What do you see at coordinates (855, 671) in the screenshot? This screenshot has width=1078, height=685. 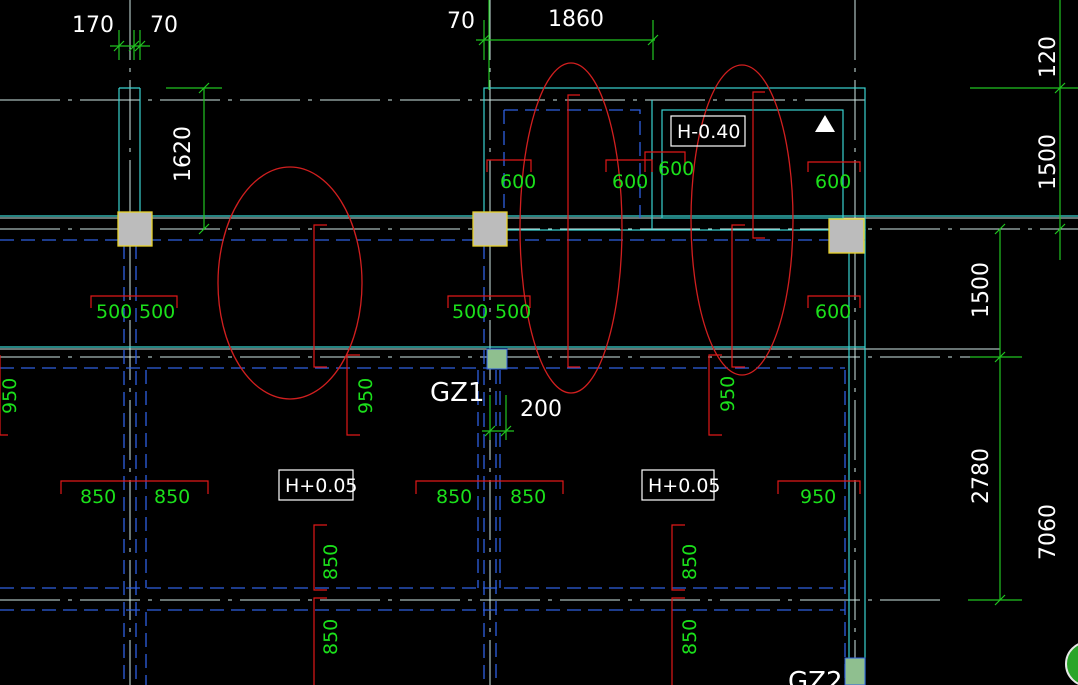 I see `column-gz2` at bounding box center [855, 671].